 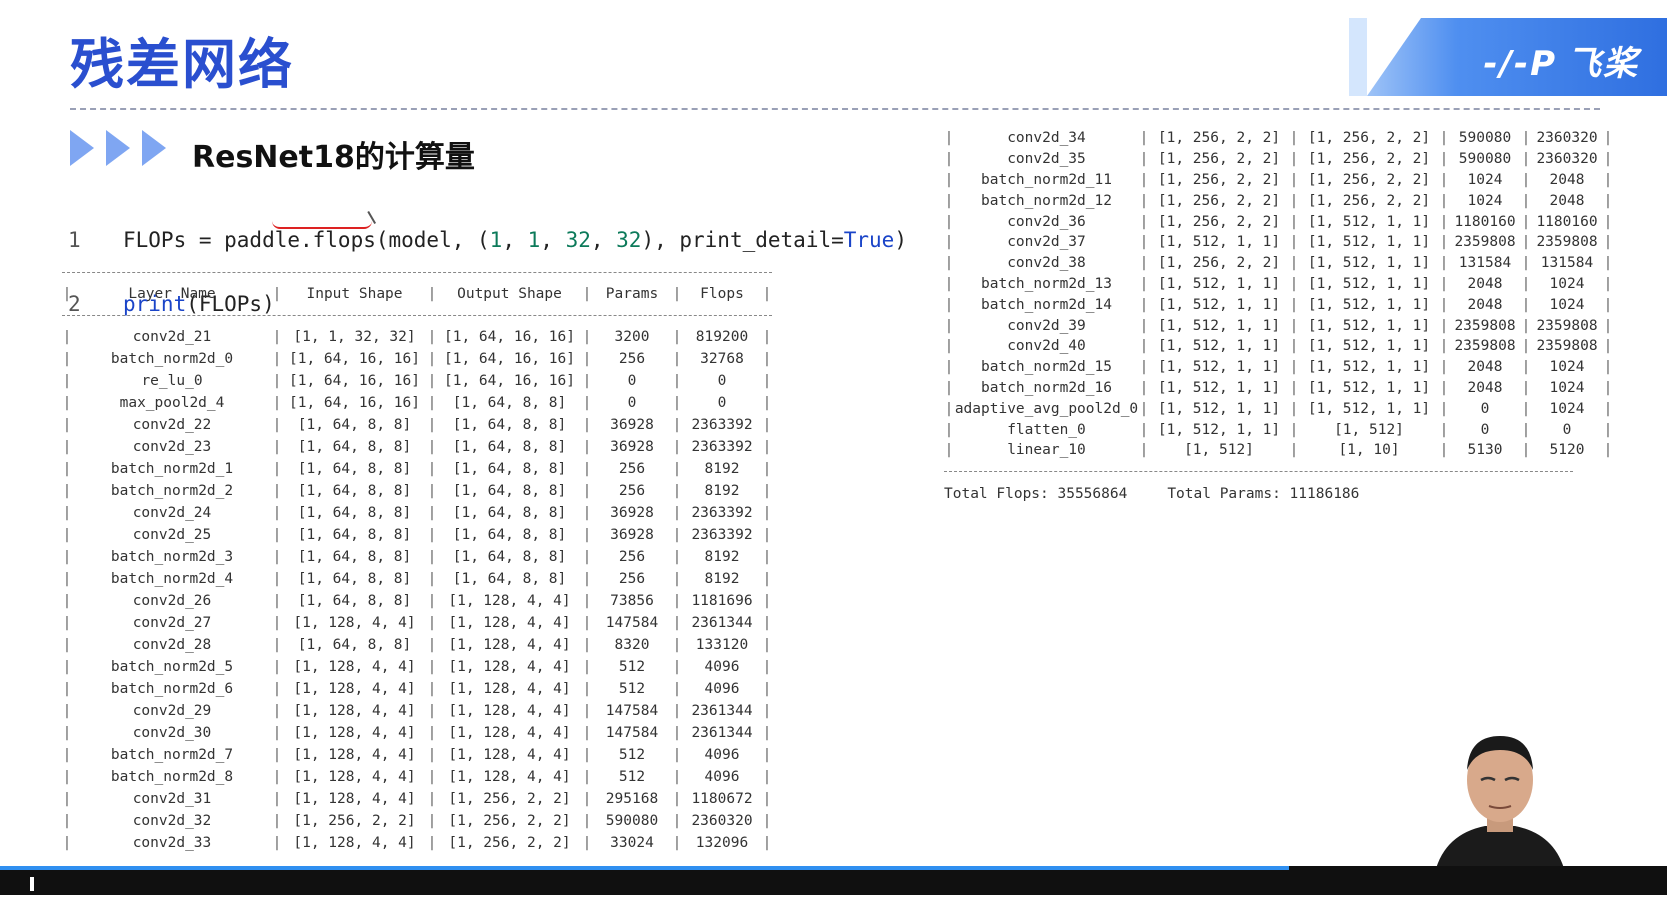 What do you see at coordinates (722, 821) in the screenshot?
I see `table-cell: 2360320` at bounding box center [722, 821].